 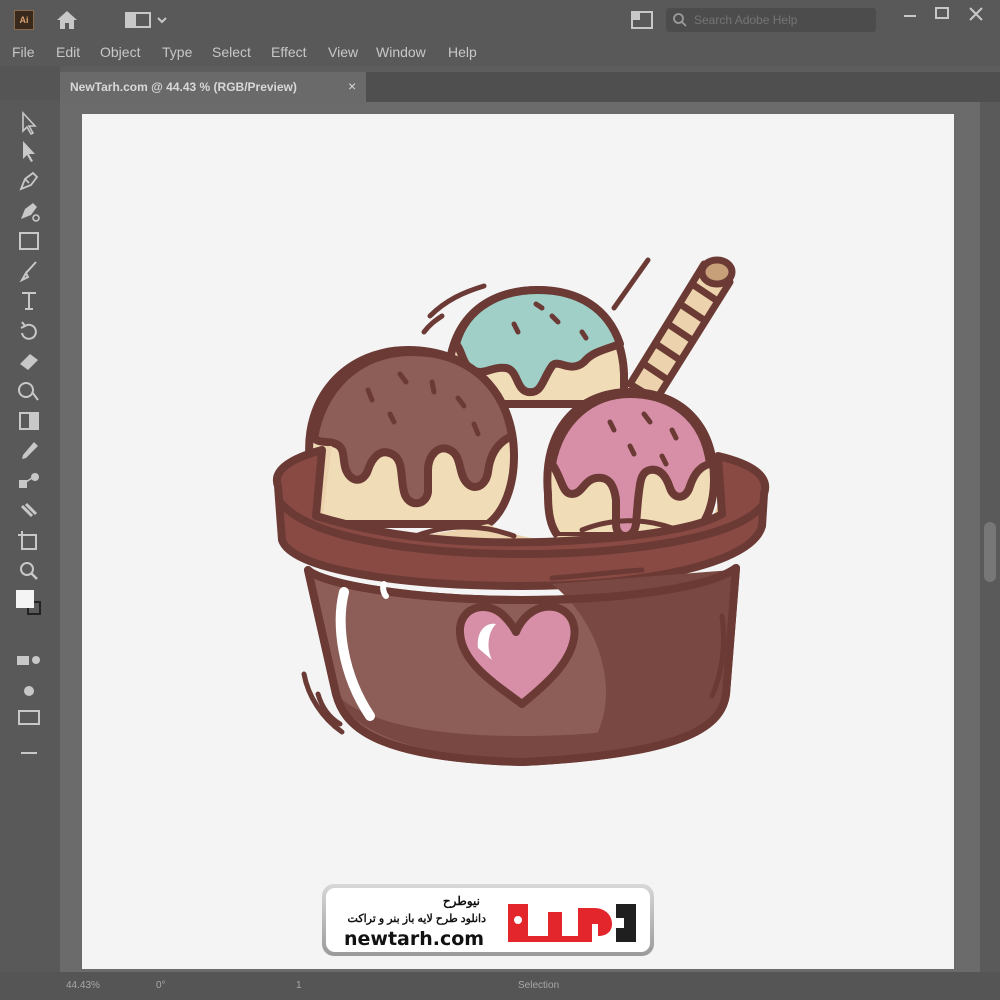 What do you see at coordinates (29, 717) in the screenshot?
I see `edit-toolbar` at bounding box center [29, 717].